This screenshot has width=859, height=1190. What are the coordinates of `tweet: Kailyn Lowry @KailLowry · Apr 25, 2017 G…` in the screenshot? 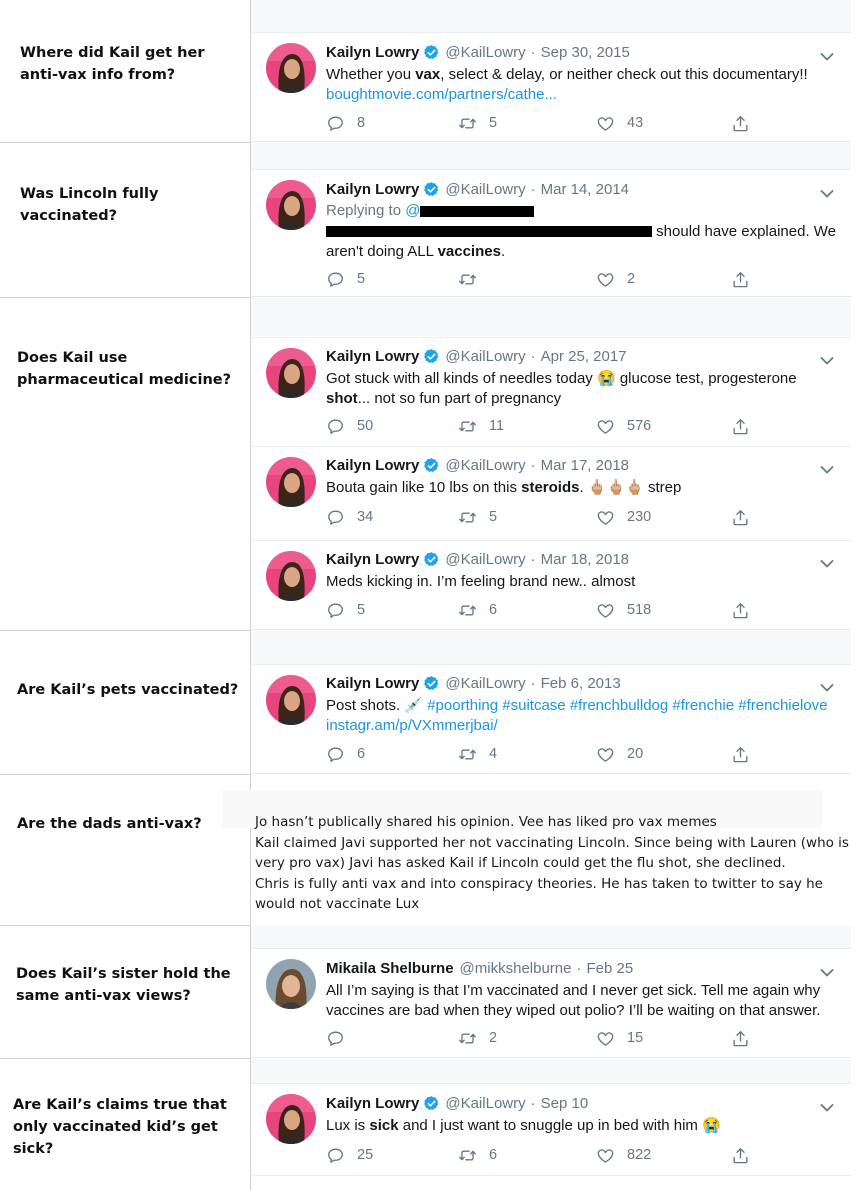 It's located at (551, 392).